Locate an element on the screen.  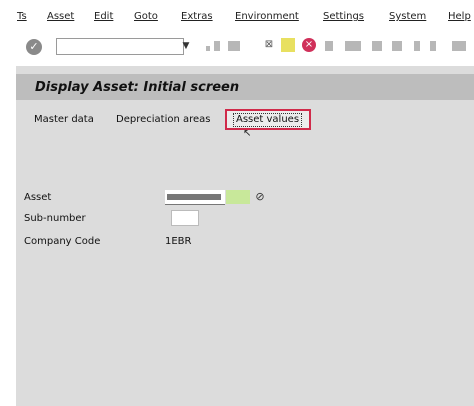
cancel-icon: × is located at coordinates (309, 45).